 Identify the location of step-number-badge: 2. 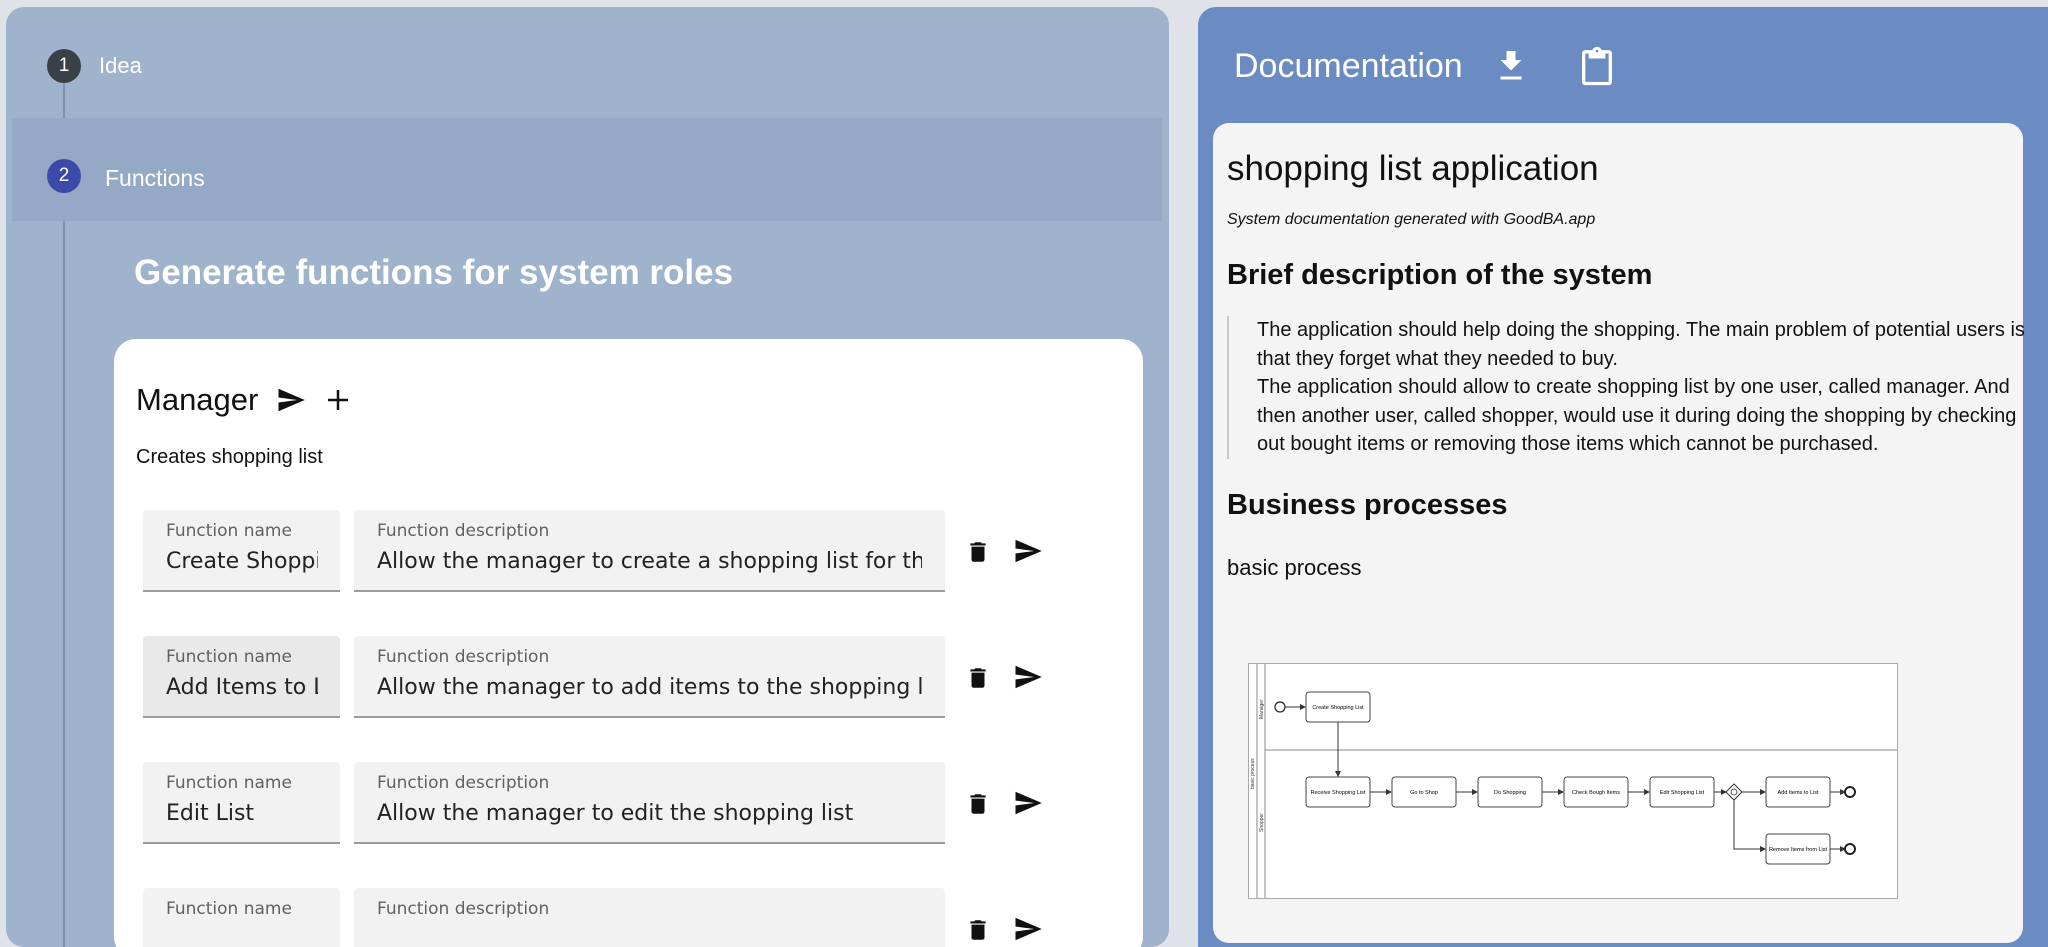
(64, 176).